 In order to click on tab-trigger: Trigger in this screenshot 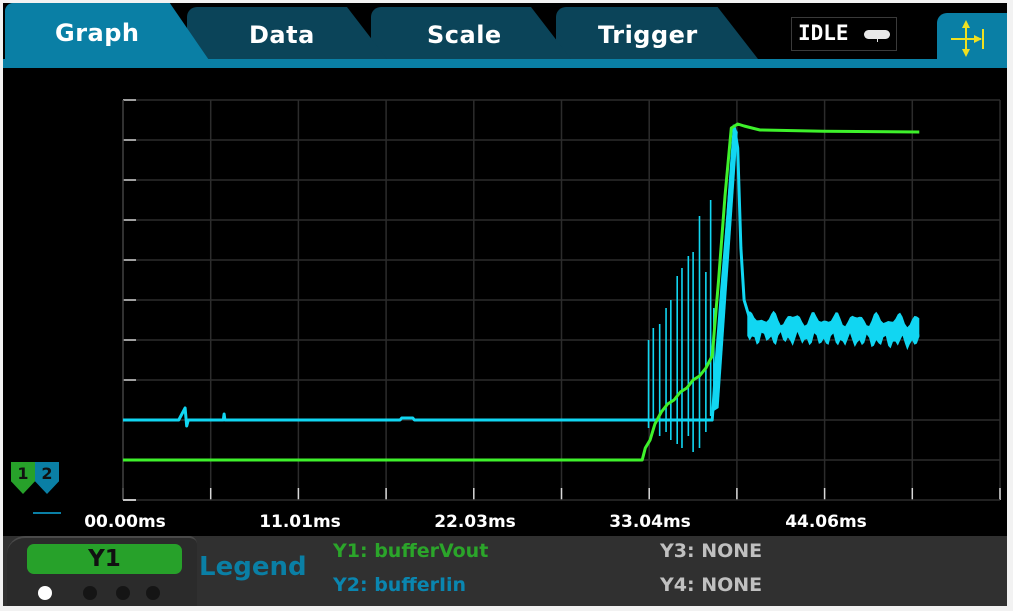, I will do `click(657, 33)`.